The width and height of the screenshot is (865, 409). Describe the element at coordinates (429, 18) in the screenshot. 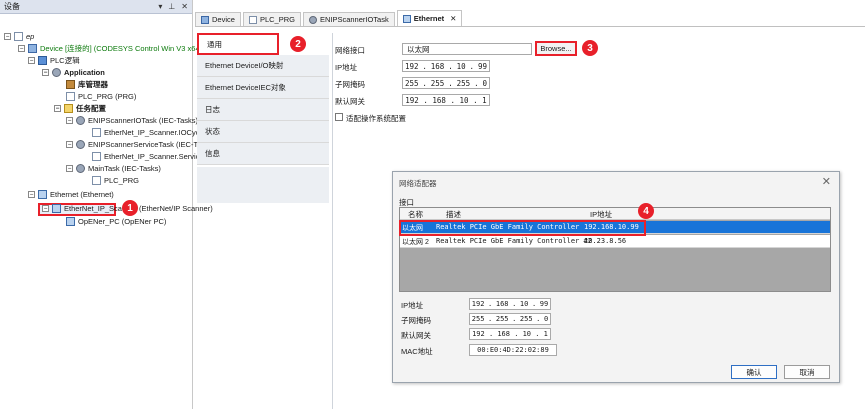

I see `tab-ethernet: Ethernet ✕` at that location.